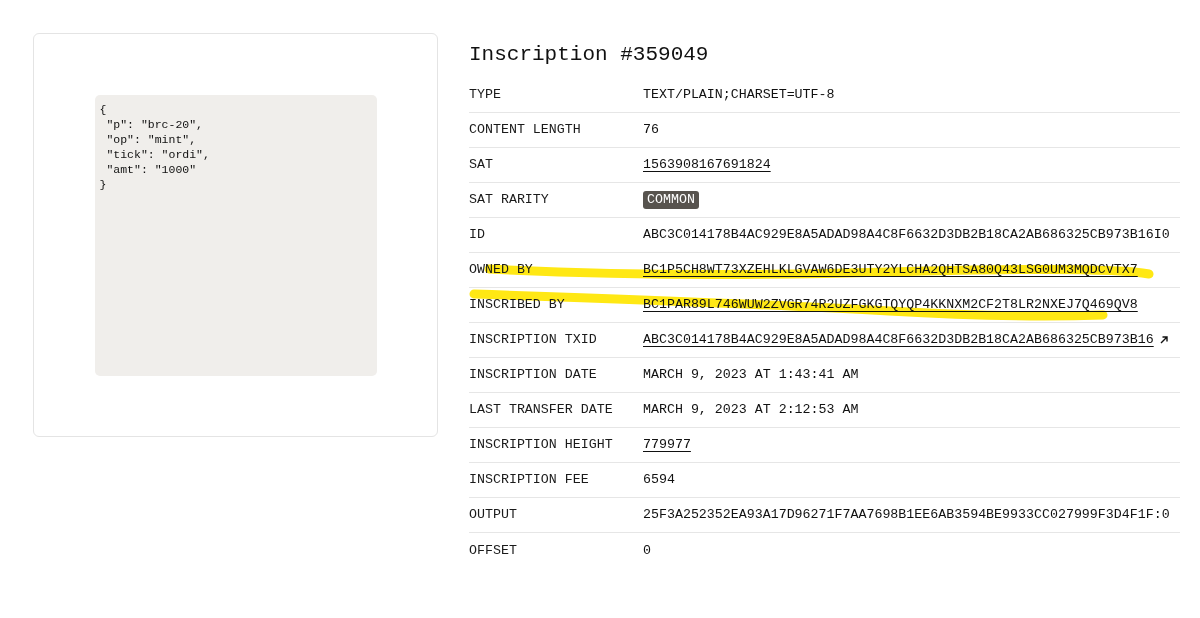 This screenshot has height=618, width=1200. Describe the element at coordinates (905, 340) in the screenshot. I see `external-link: ABC3C014178B4AC929E8A5ADAD98A4C8F6632D3DB2B18CA2AB686325CB973B16` at that location.